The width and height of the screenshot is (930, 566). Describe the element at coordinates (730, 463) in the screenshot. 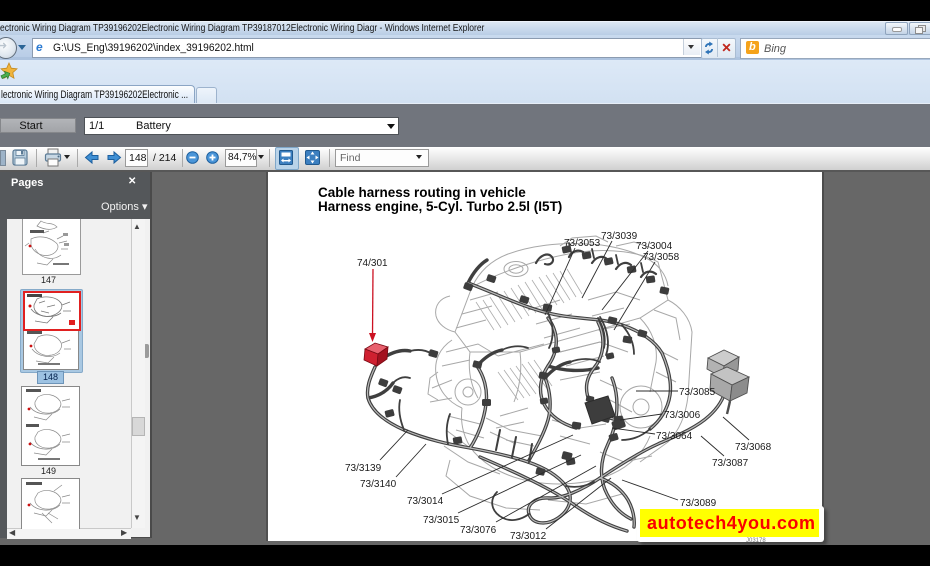

I see `svg-text: 73/3087` at that location.